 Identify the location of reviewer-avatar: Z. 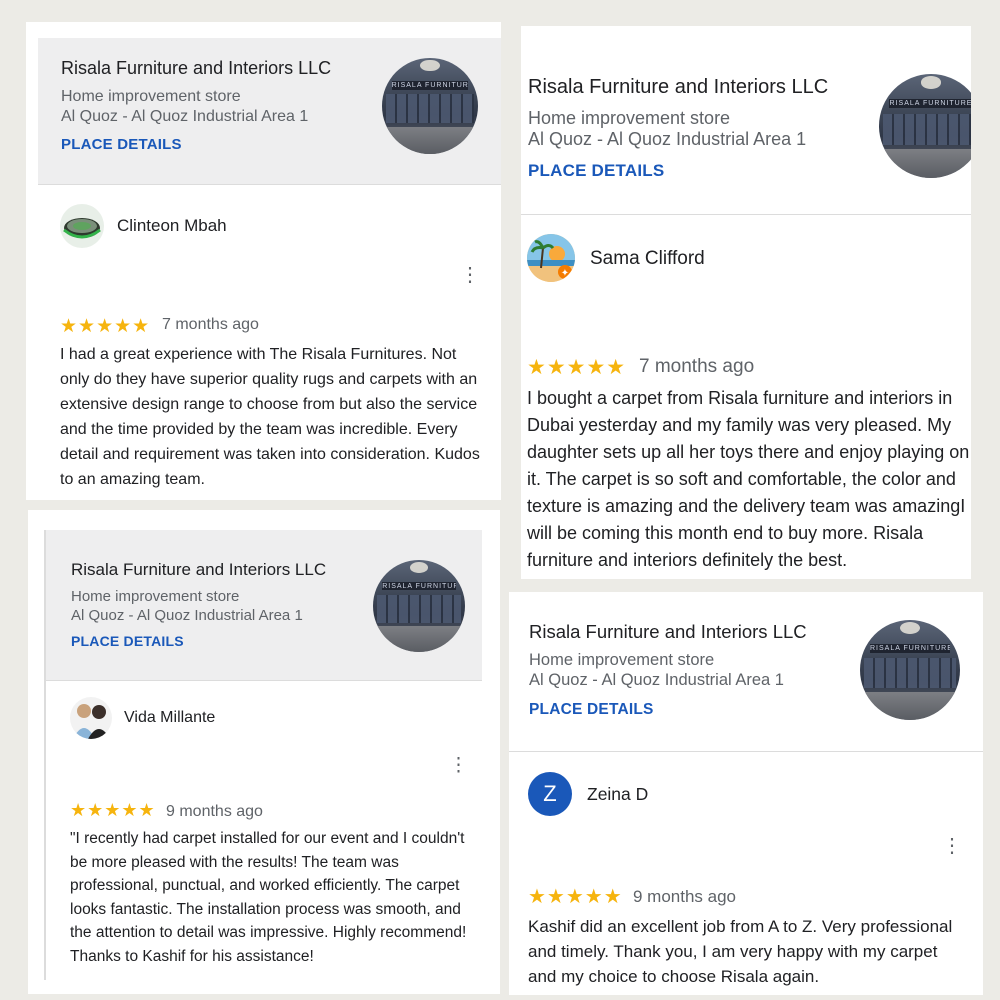
(550, 794).